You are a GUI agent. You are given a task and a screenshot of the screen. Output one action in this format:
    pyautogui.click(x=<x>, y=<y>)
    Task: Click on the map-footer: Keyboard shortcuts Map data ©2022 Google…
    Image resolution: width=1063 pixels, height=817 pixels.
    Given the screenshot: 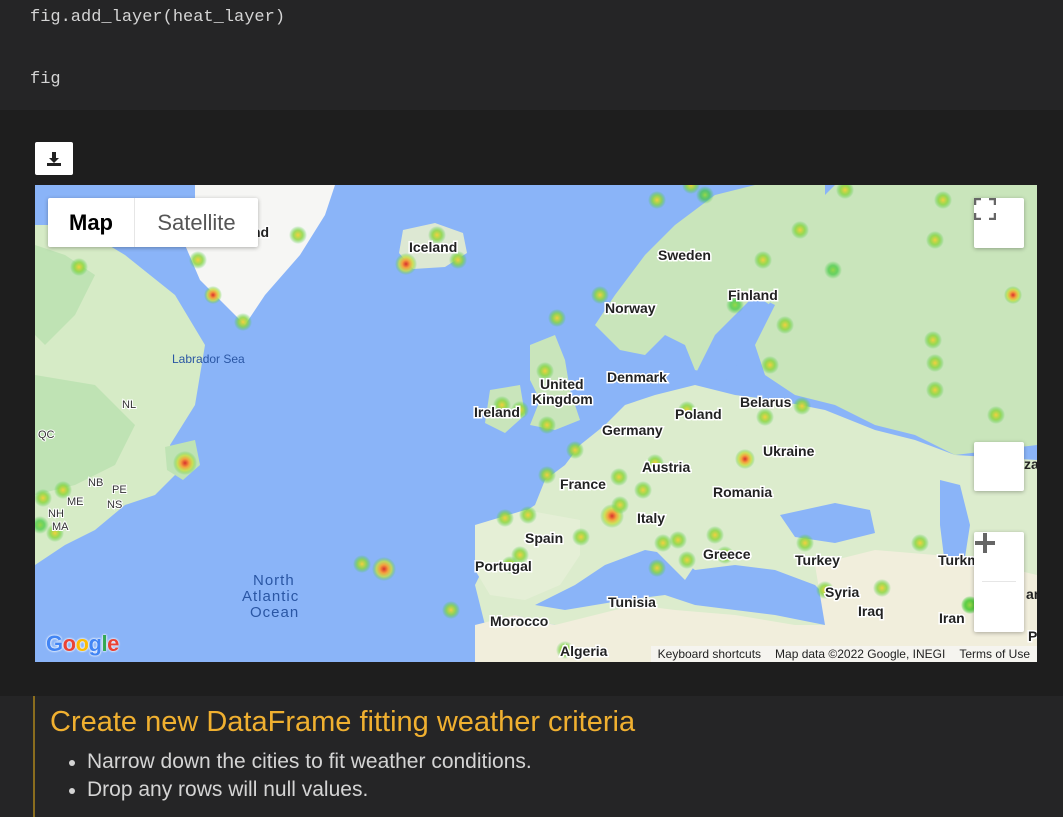 What is the action you would take?
    pyautogui.click(x=843, y=654)
    